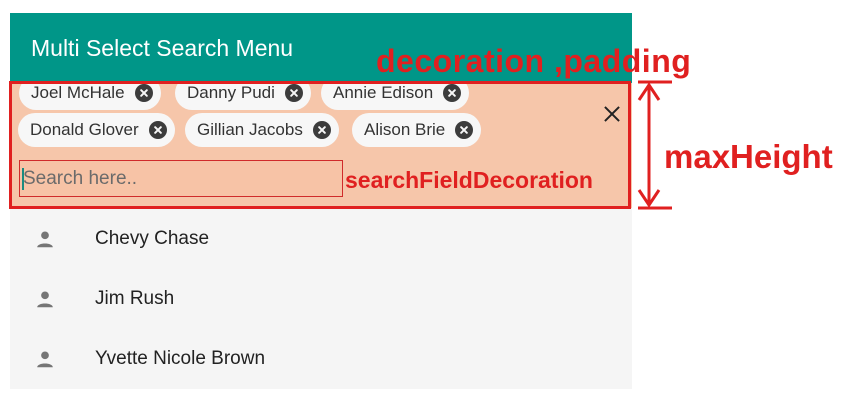 The width and height of the screenshot is (851, 401). Describe the element at coordinates (162, 47) in the screenshot. I see `app-title: Multi Select Search Menu` at that location.